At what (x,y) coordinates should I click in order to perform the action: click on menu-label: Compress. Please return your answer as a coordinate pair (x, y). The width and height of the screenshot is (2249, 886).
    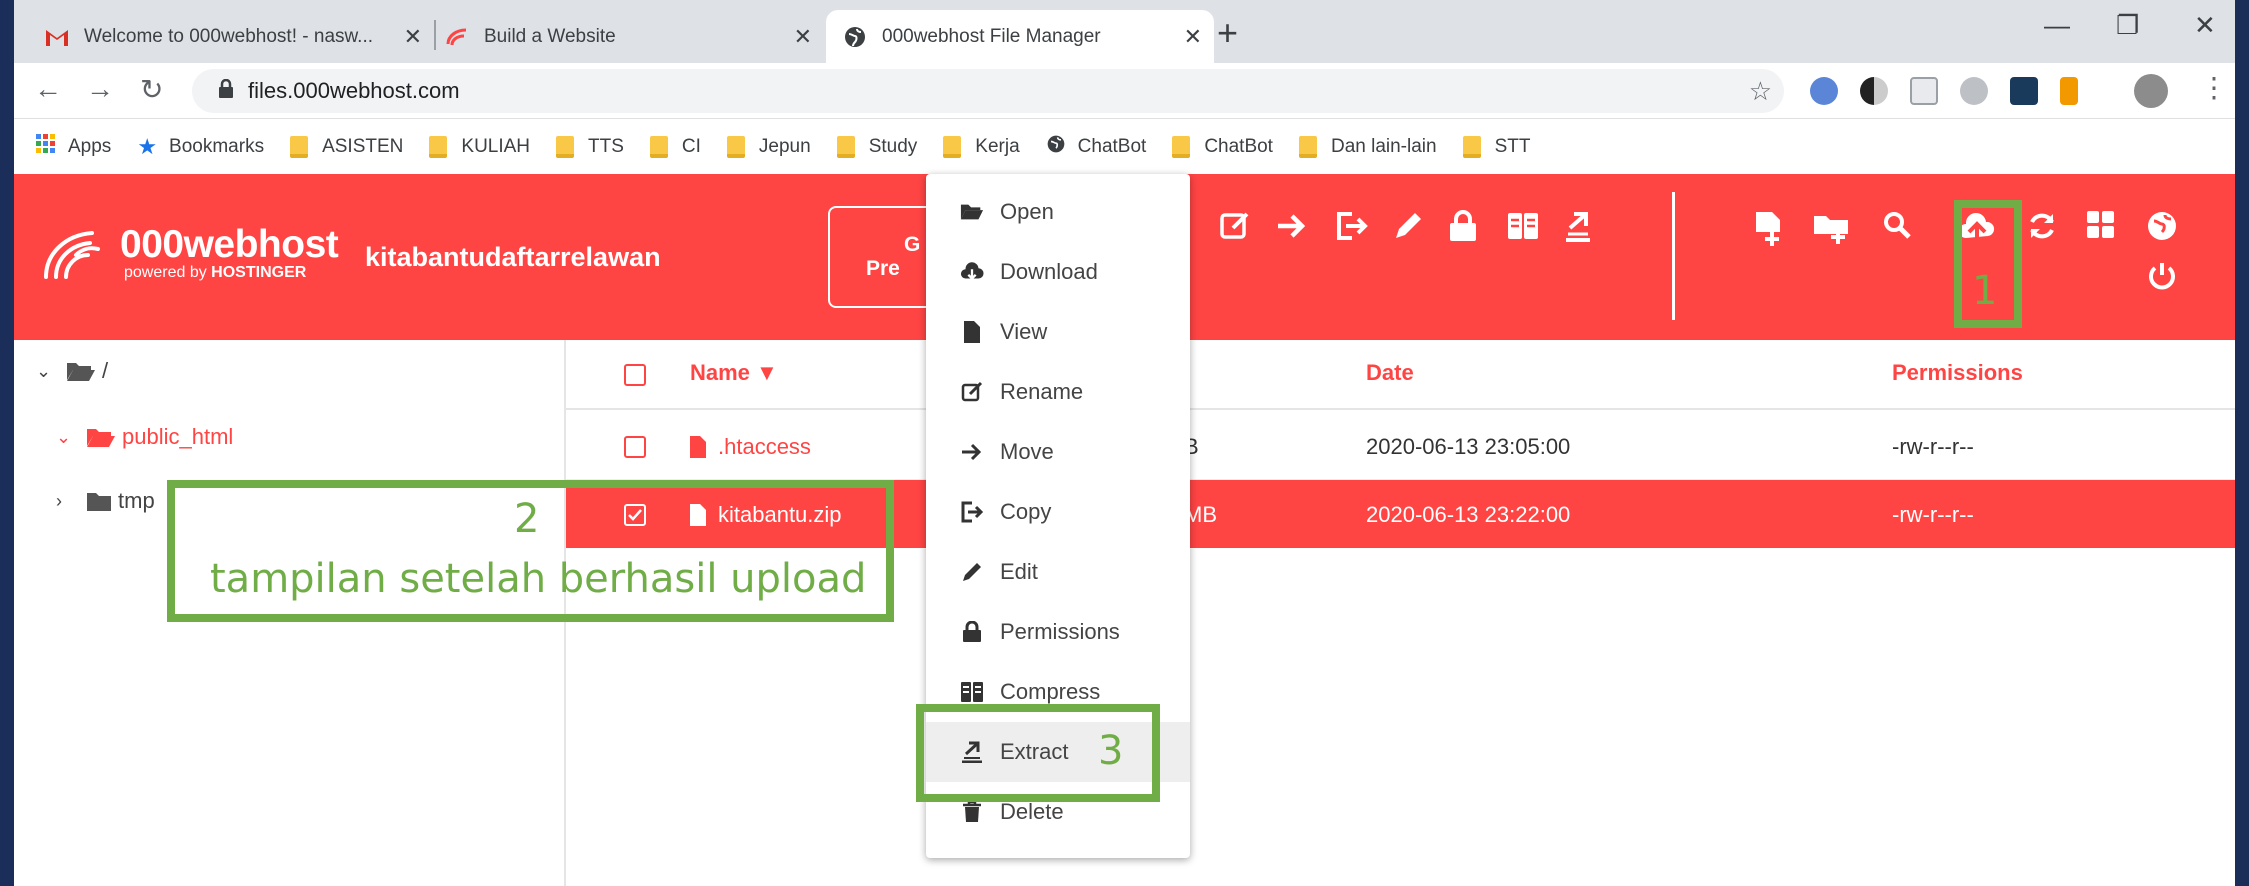
    Looking at the image, I should click on (1050, 691).